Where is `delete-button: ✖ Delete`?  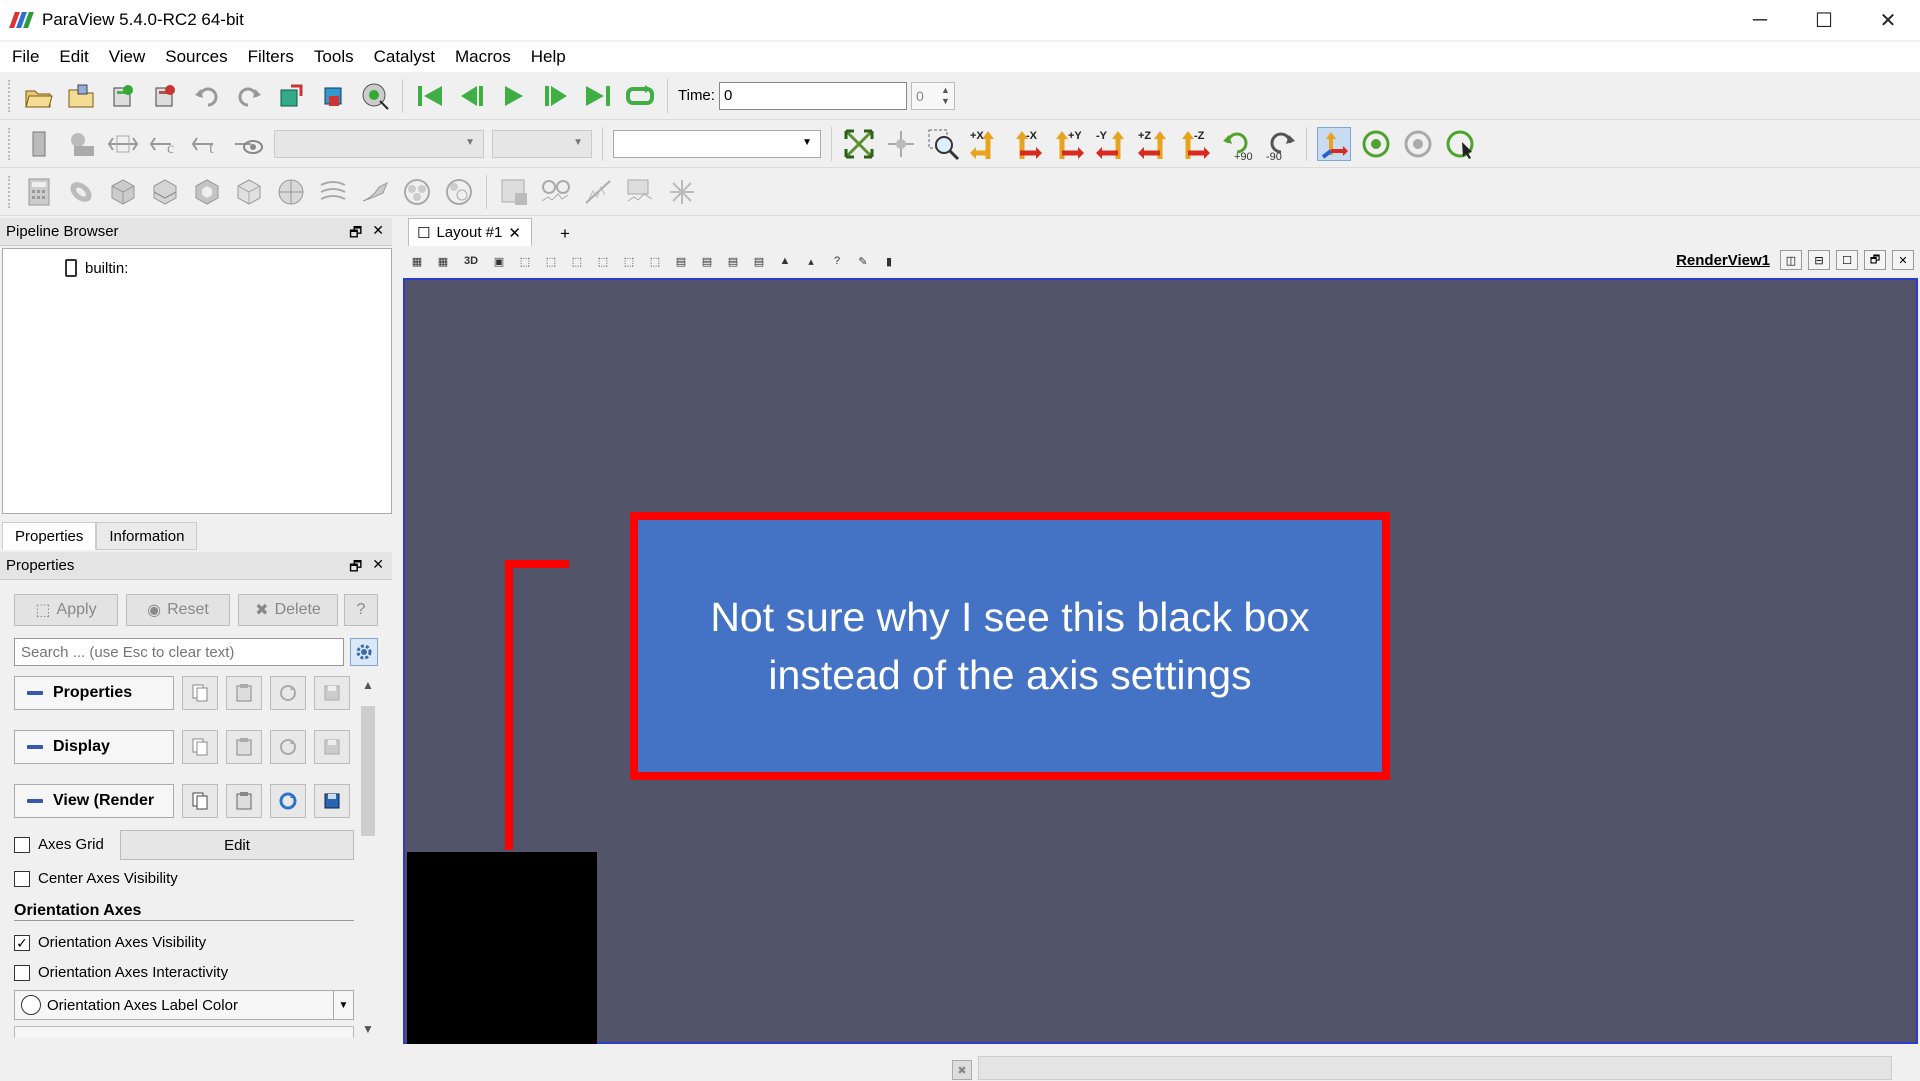 delete-button: ✖ Delete is located at coordinates (288, 610).